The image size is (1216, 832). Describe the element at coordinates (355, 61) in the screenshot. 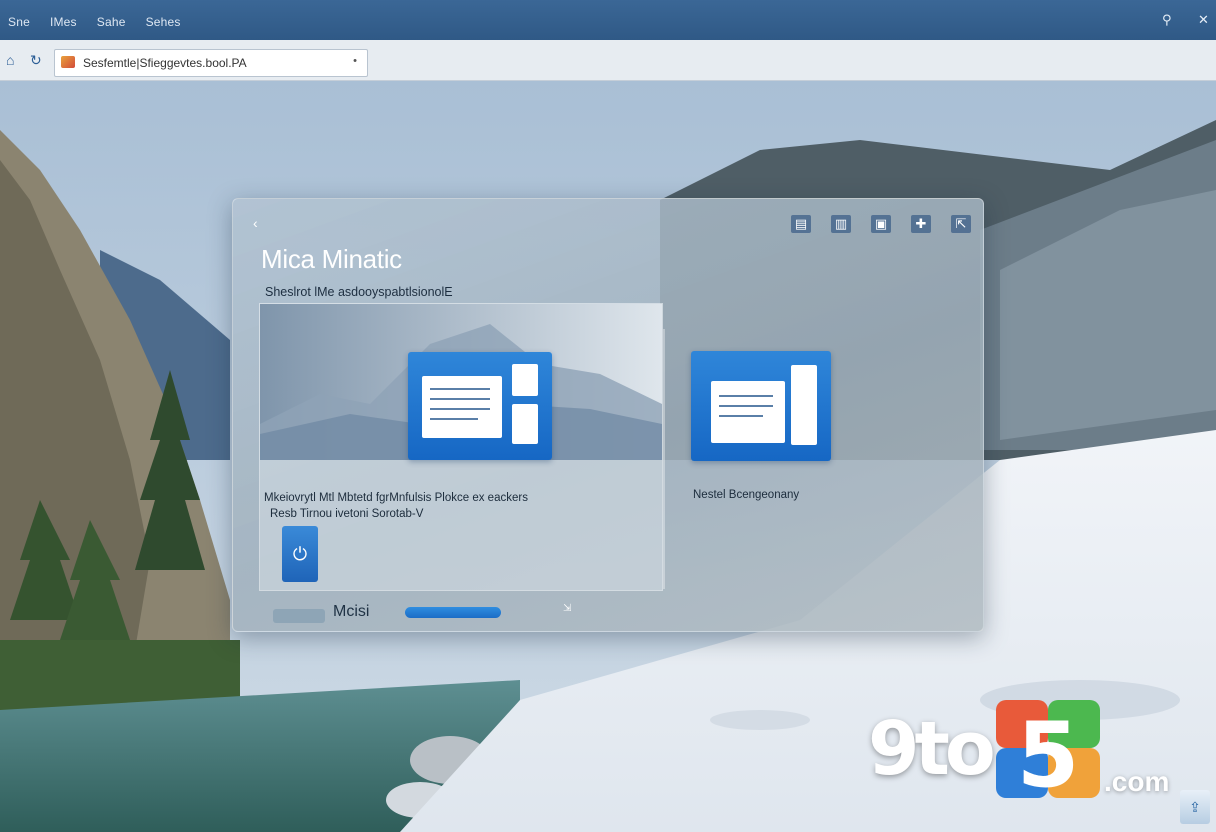

I see `dropdown-icon: •` at that location.